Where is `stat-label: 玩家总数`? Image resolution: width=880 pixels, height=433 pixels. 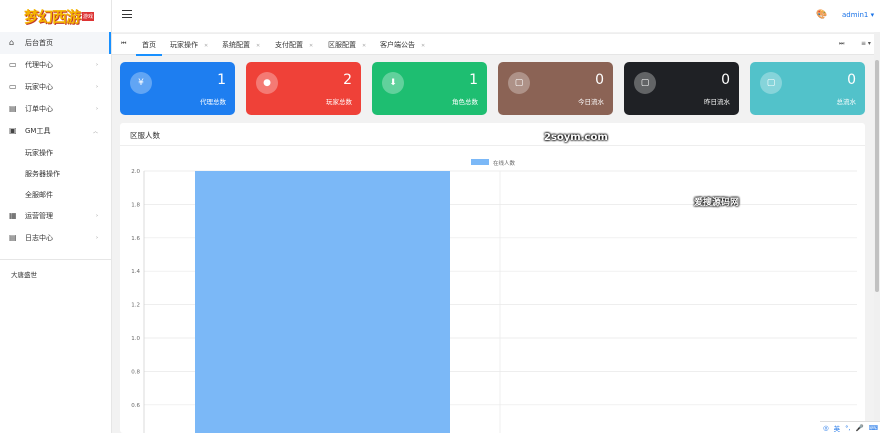 stat-label: 玩家总数 is located at coordinates (339, 102).